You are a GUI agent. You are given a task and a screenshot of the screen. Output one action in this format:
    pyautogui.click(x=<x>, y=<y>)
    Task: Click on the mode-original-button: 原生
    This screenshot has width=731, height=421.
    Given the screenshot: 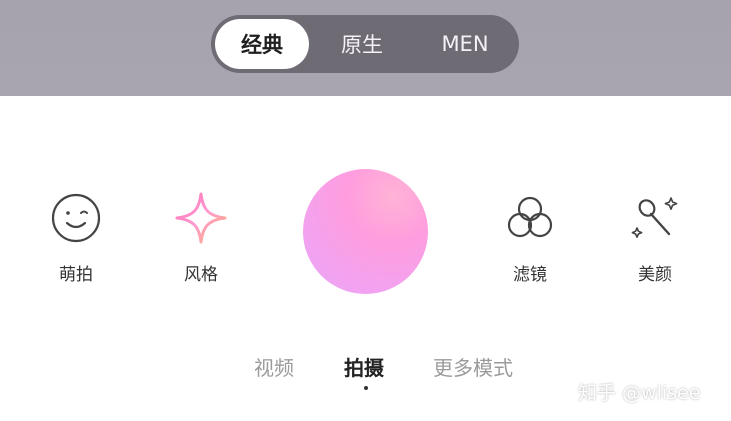 What is the action you would take?
    pyautogui.click(x=362, y=44)
    